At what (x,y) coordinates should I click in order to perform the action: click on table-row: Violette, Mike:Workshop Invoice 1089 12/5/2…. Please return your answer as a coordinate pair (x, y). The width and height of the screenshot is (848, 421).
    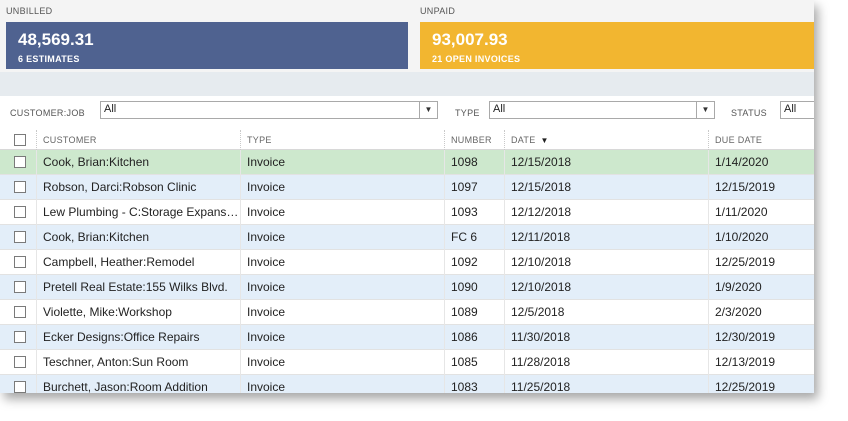
    Looking at the image, I should click on (407, 312).